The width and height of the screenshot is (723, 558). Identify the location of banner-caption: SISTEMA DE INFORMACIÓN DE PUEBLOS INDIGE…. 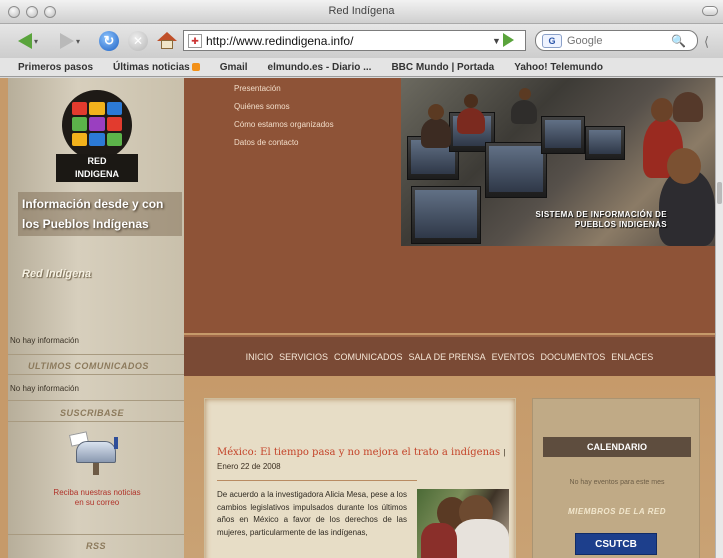
(601, 219).